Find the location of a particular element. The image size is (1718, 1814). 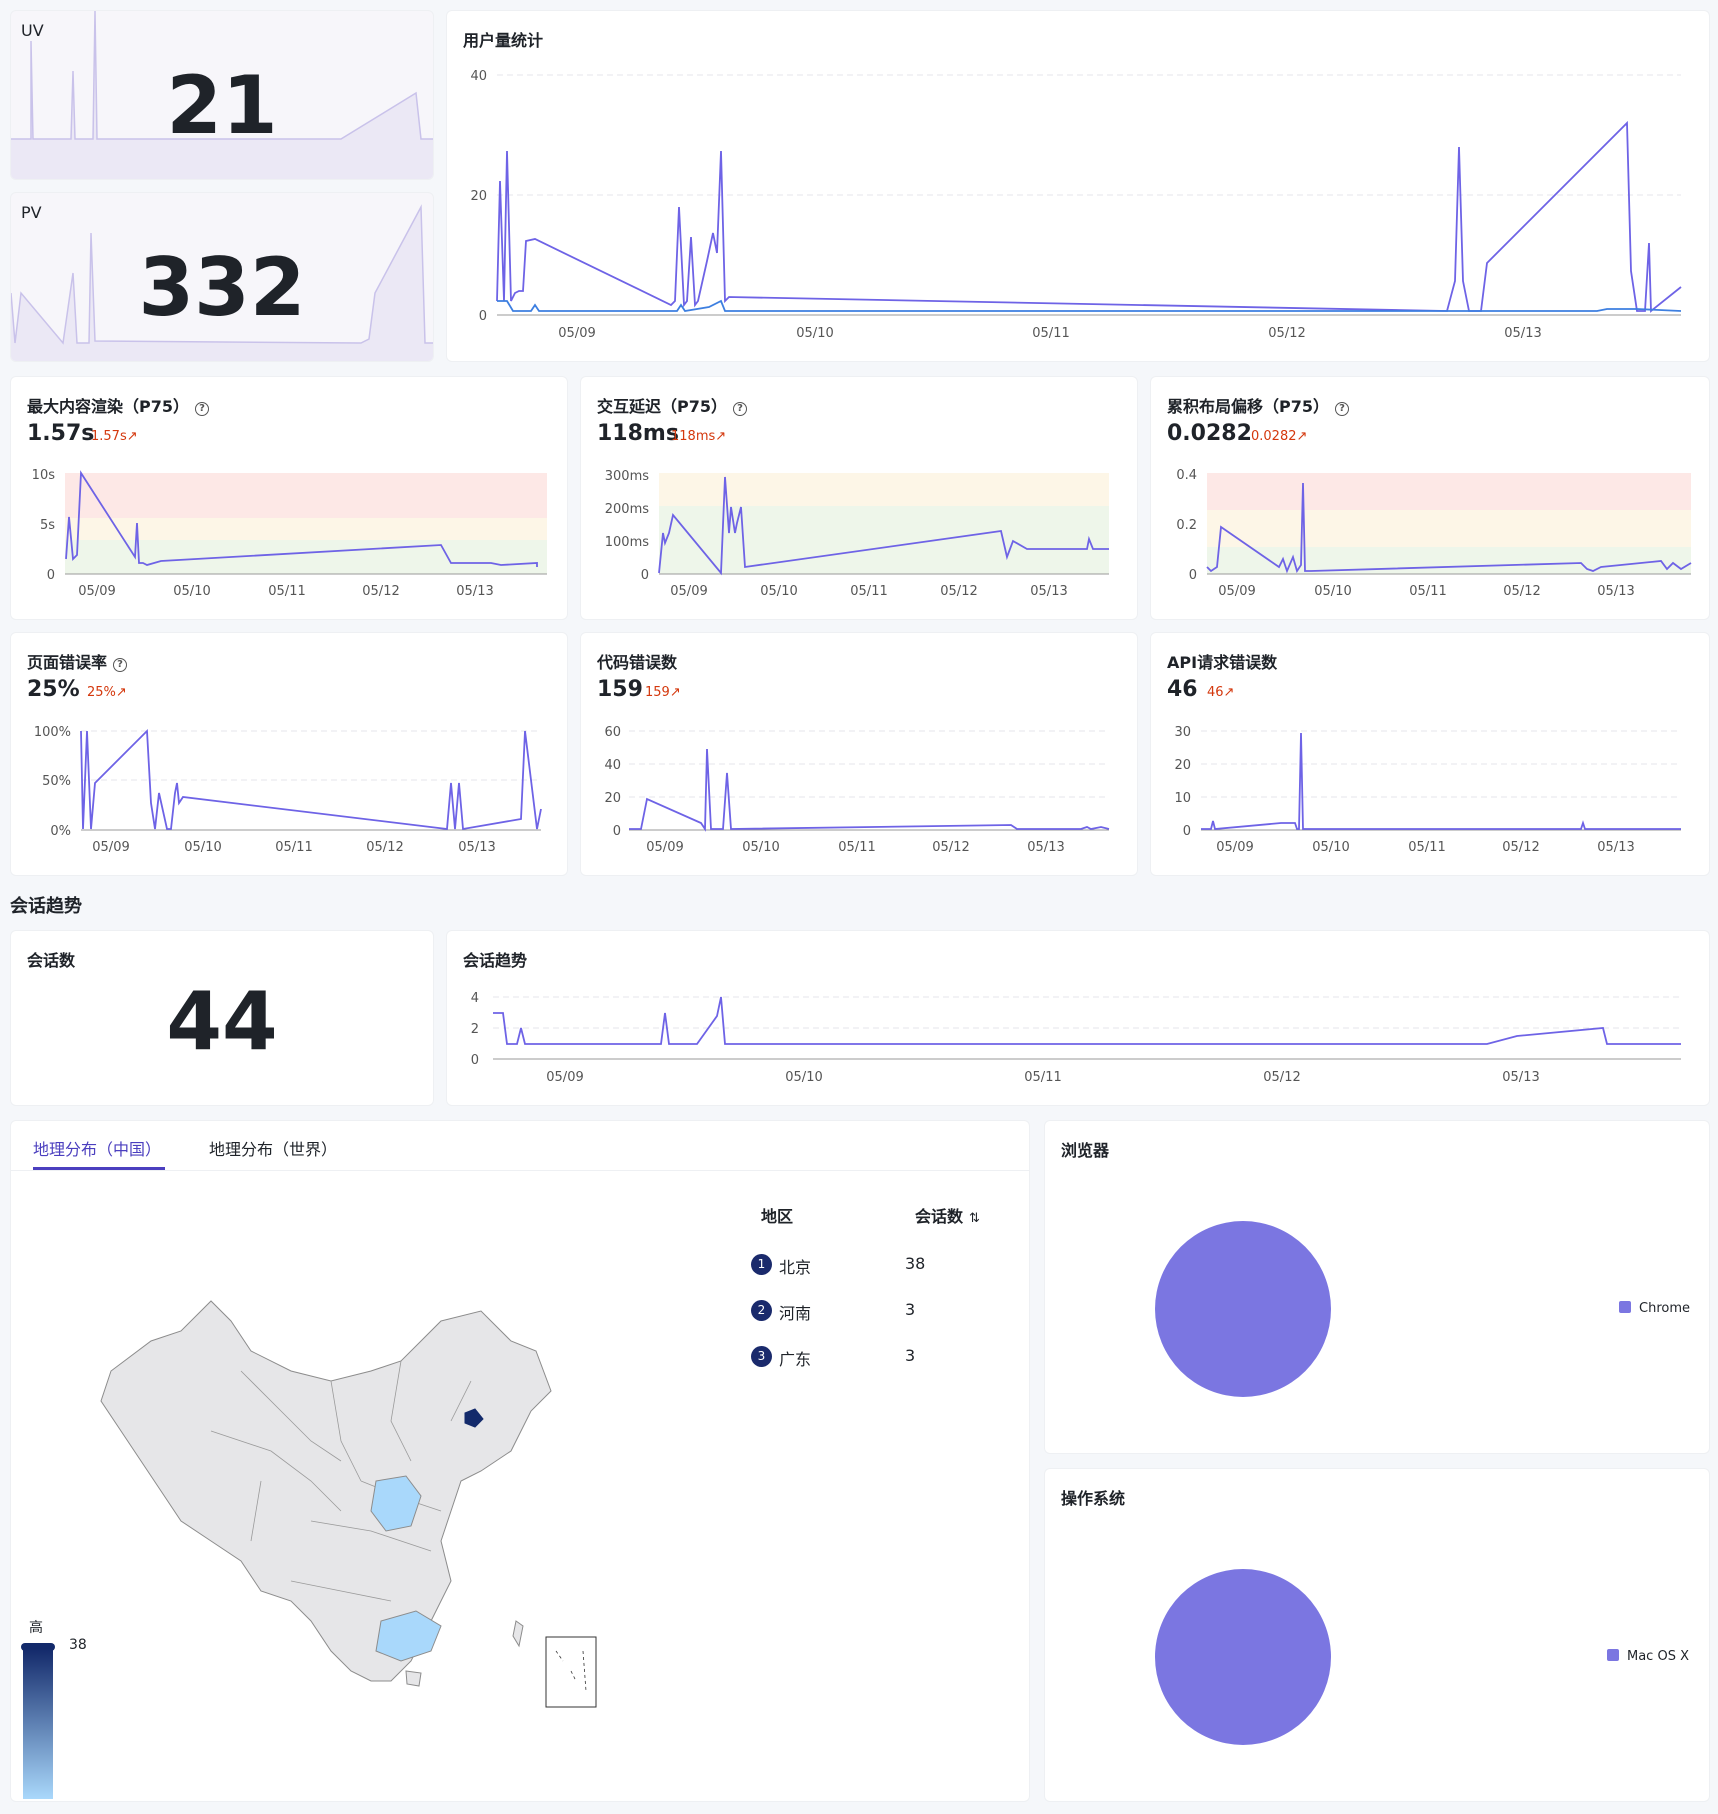

geo-tabs: 地理分布（中国） 地理分布（世界） is located at coordinates (520, 1146).